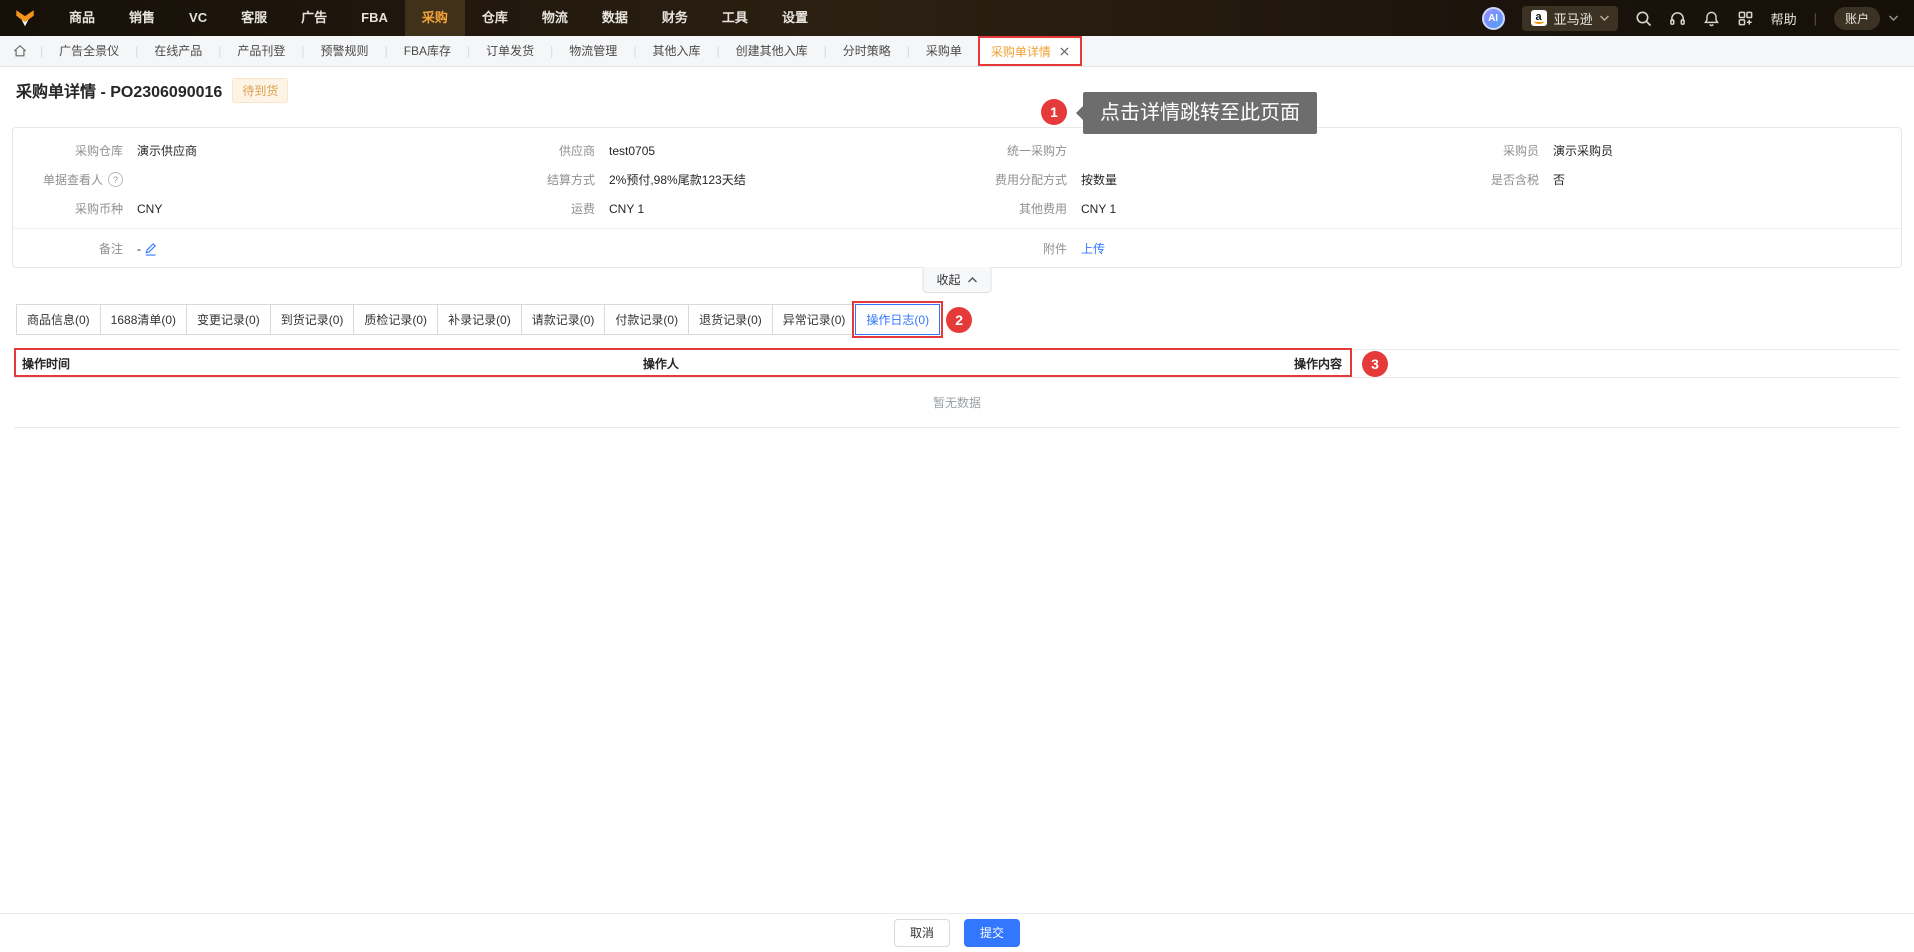 The height and width of the screenshot is (952, 1914). Describe the element at coordinates (139, 248) in the screenshot. I see `field-value: -` at that location.